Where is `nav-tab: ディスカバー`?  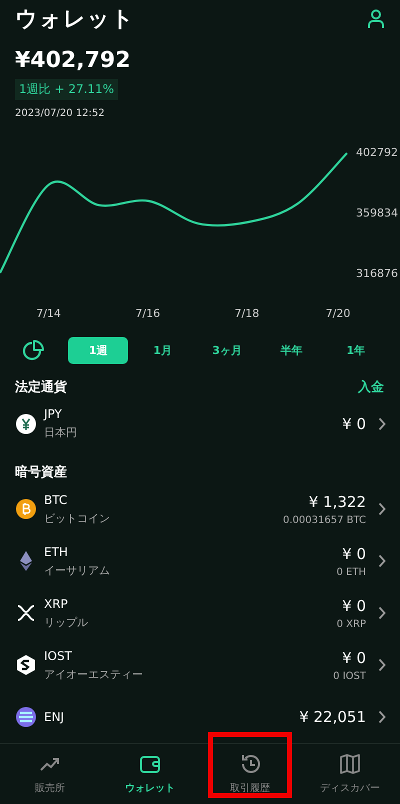 nav-tab: ディスカバー is located at coordinates (350, 774).